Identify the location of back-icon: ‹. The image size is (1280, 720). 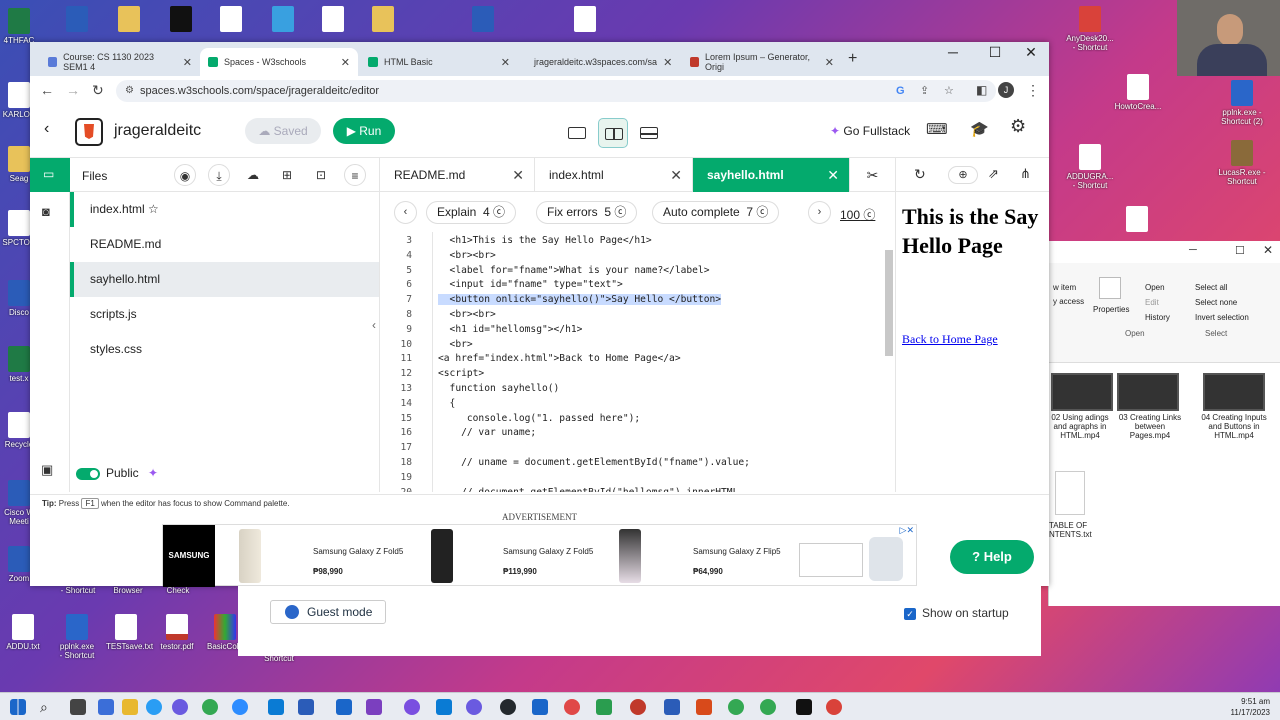
(46, 129).